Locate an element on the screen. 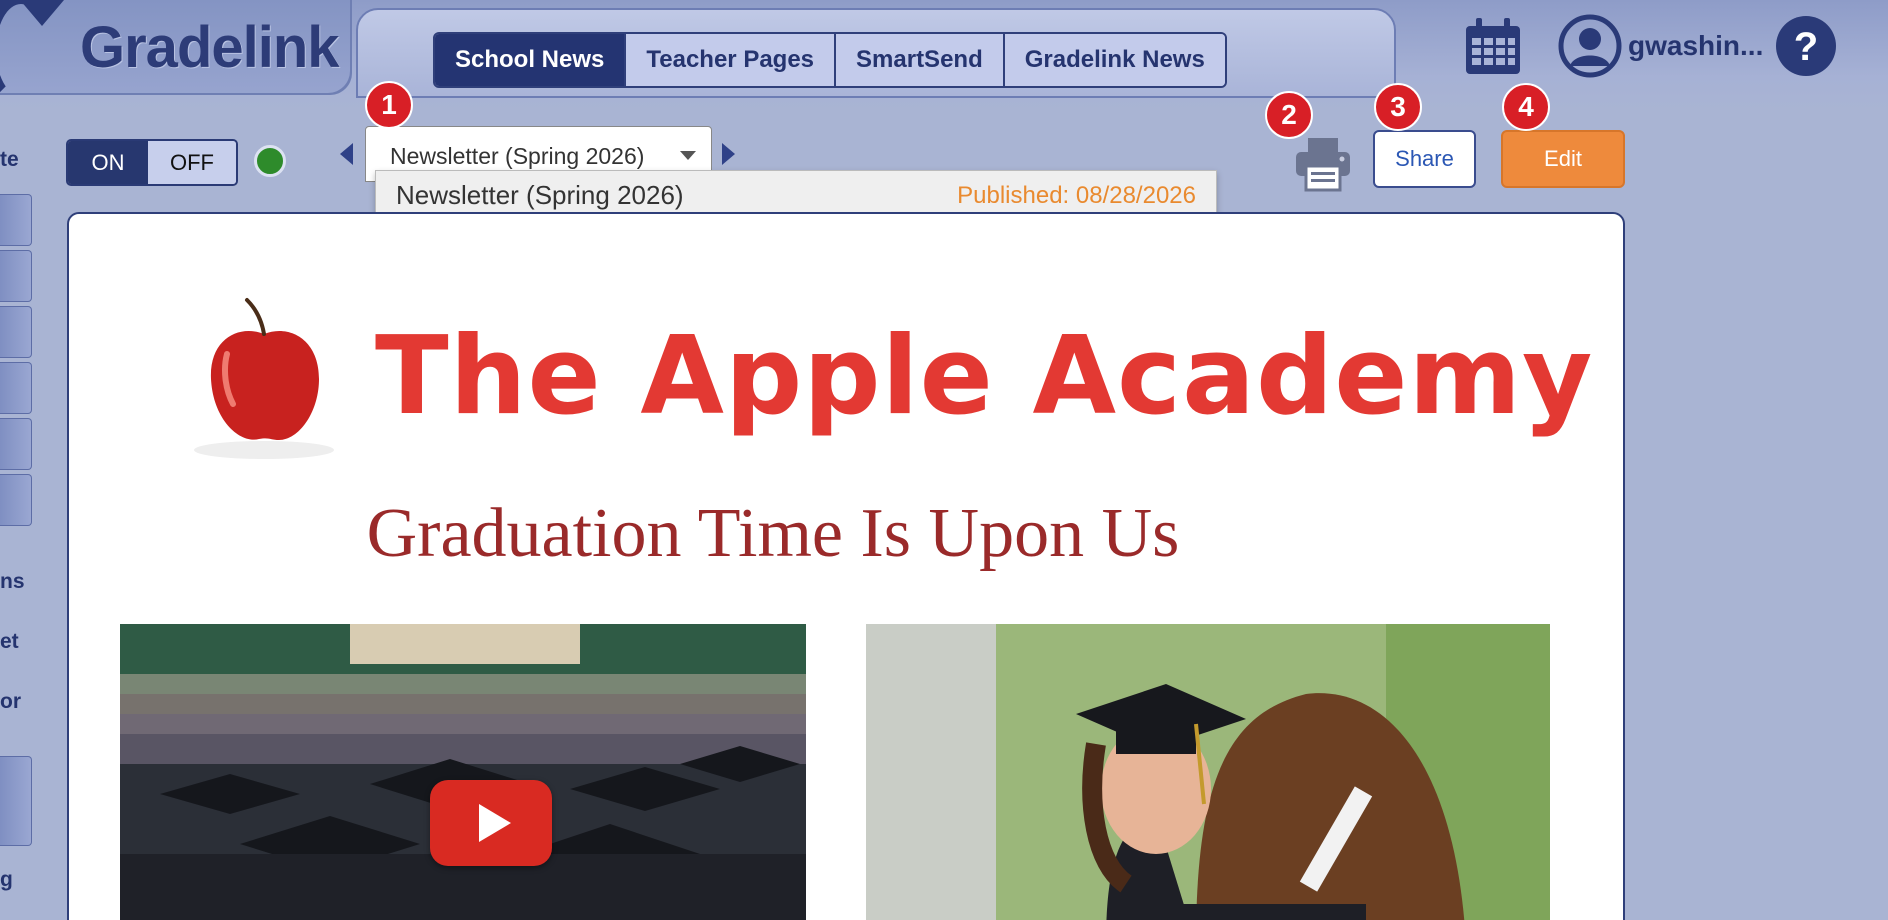 Image resolution: width=1888 pixels, height=920 pixels. newsletter-select-value: Newsletter (Spring 2026) is located at coordinates (517, 156).